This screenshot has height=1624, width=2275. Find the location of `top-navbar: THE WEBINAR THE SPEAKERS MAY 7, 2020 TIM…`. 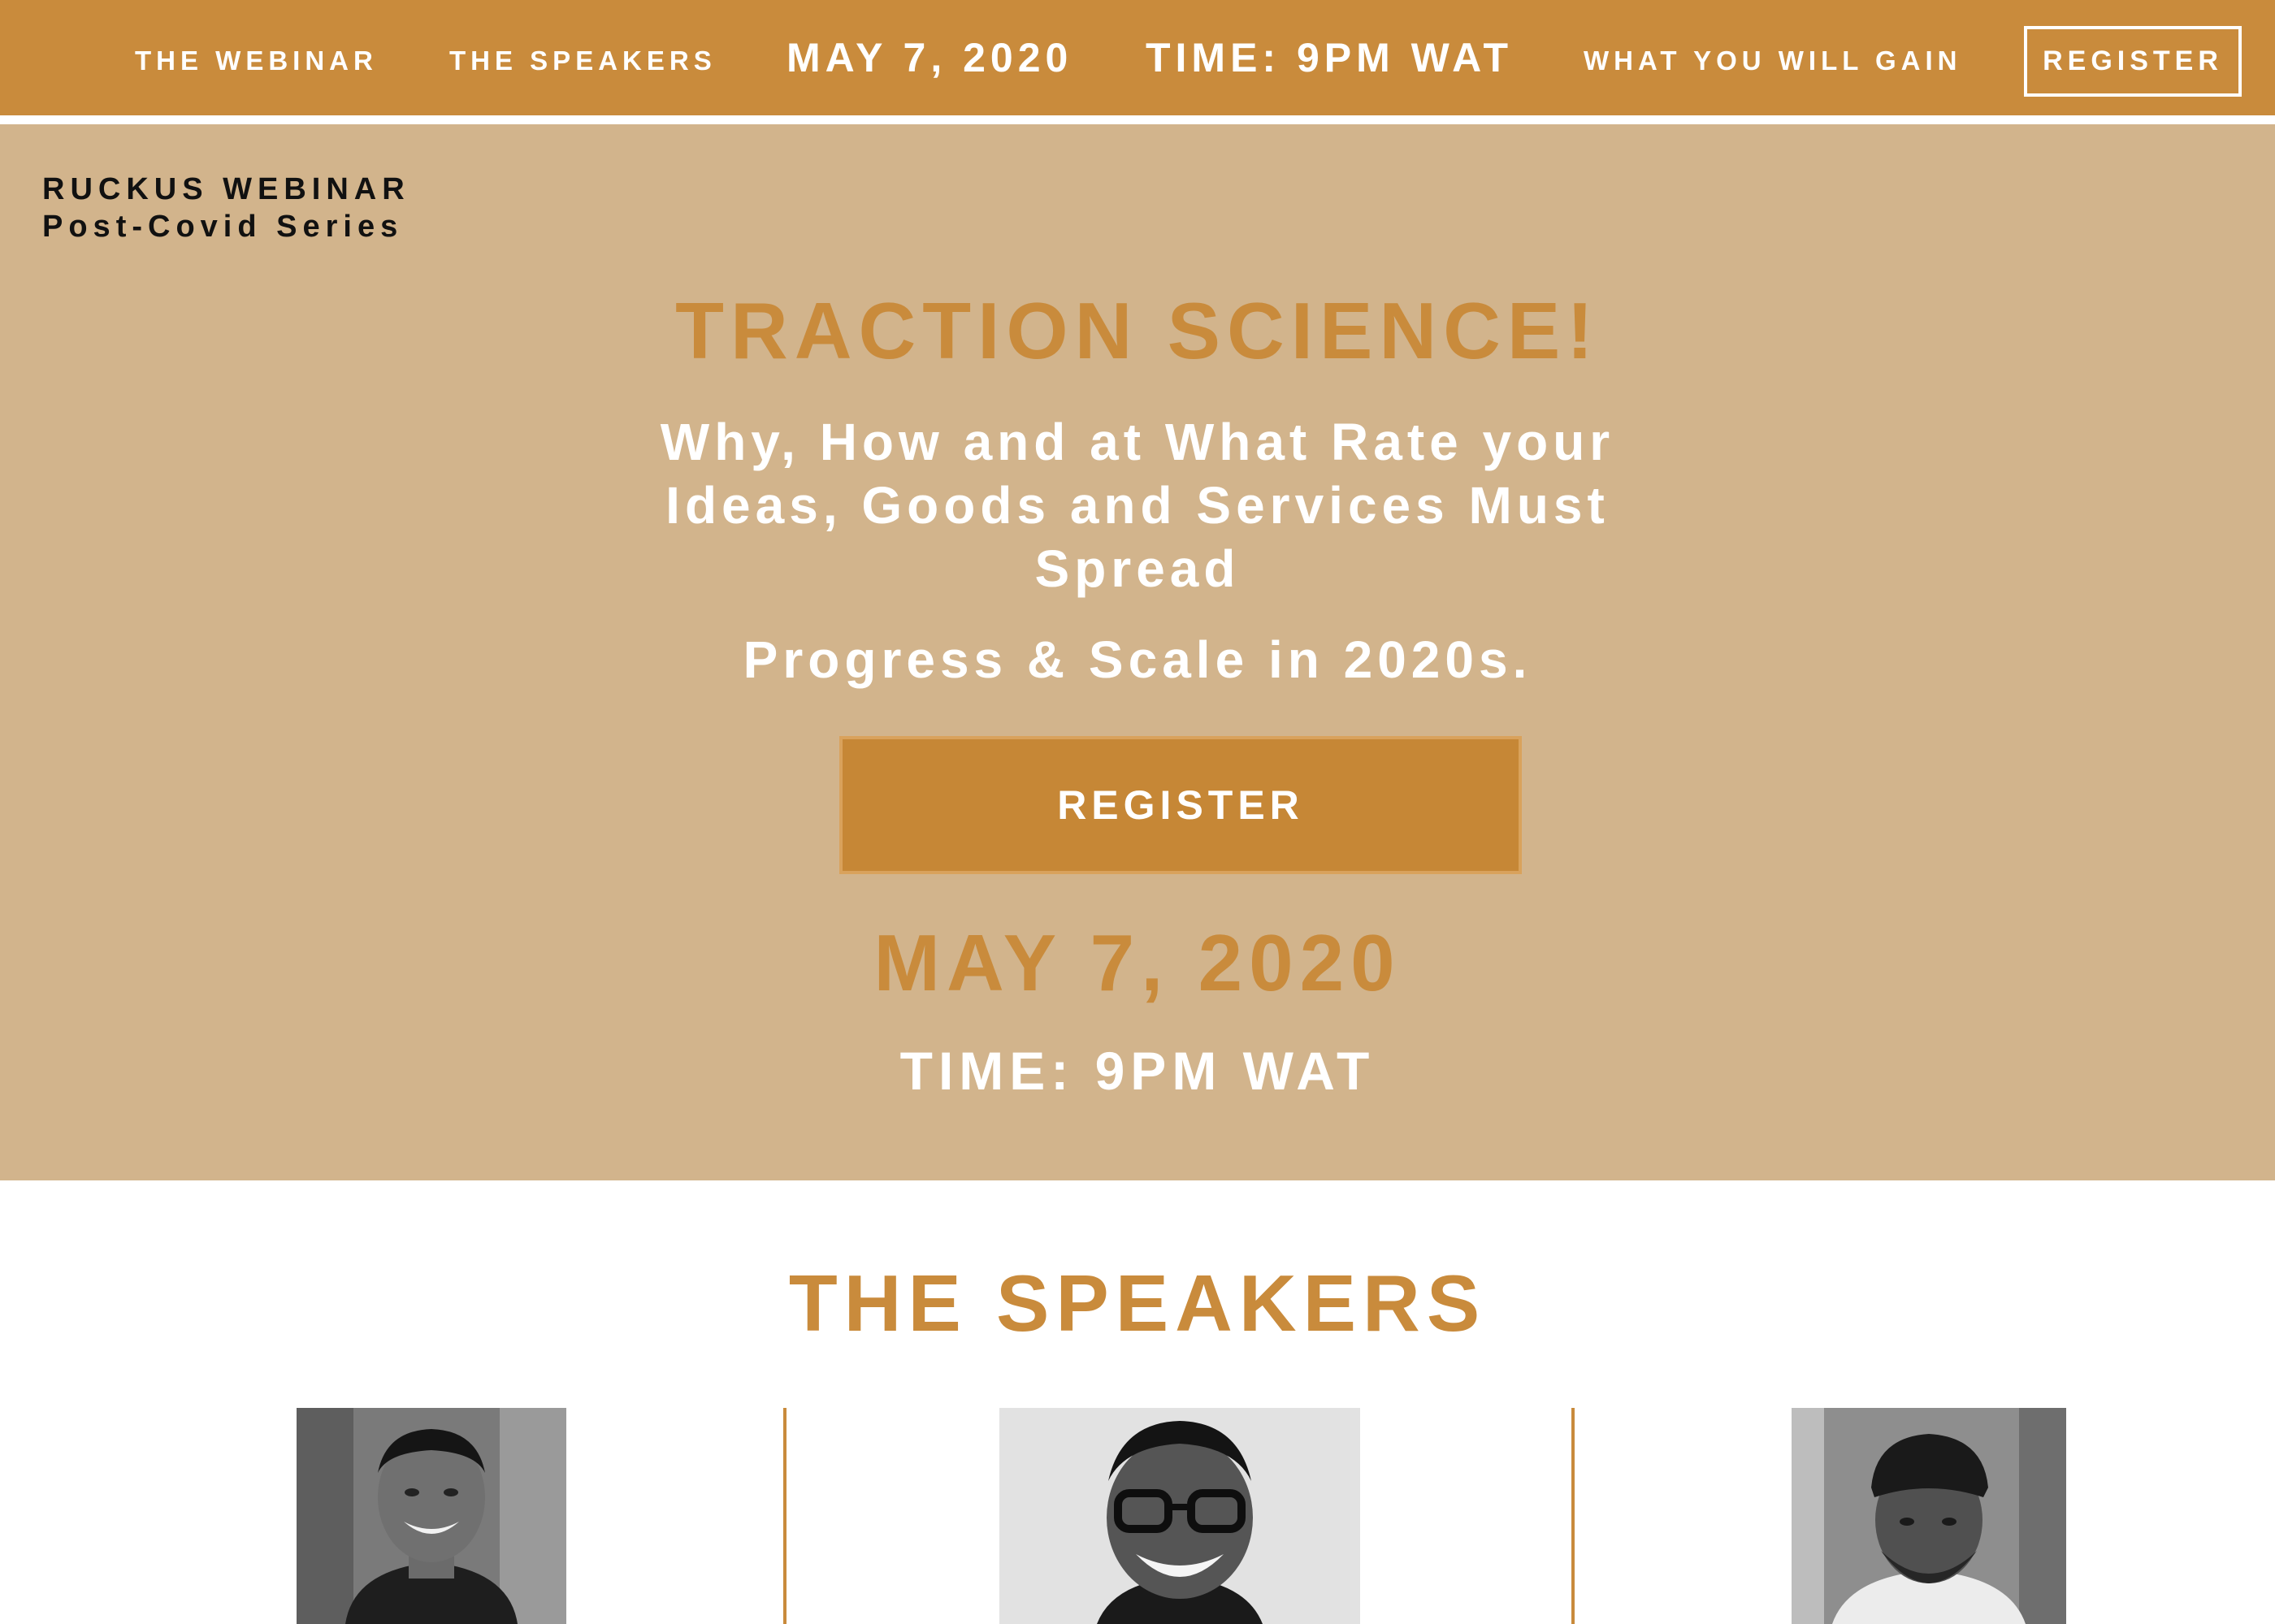

top-navbar: THE WEBINAR THE SPEAKERS MAY 7, 2020 TIM… is located at coordinates (1137, 57).